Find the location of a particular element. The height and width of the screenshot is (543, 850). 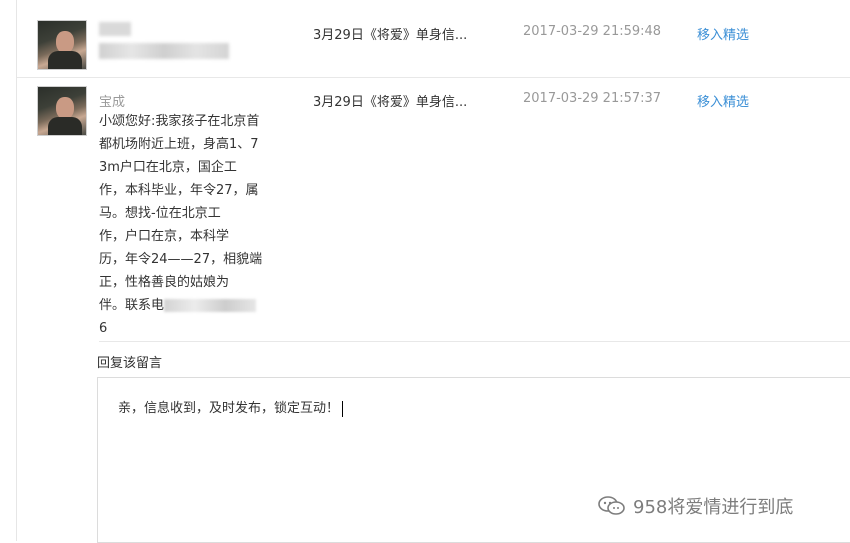

message-time: 2017-03-29 21:57:37 is located at coordinates (592, 98).